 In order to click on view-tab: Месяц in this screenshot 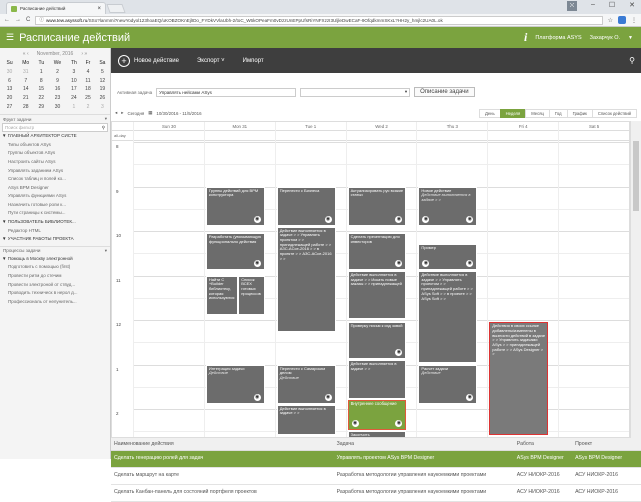, I will do `click(537, 113)`.